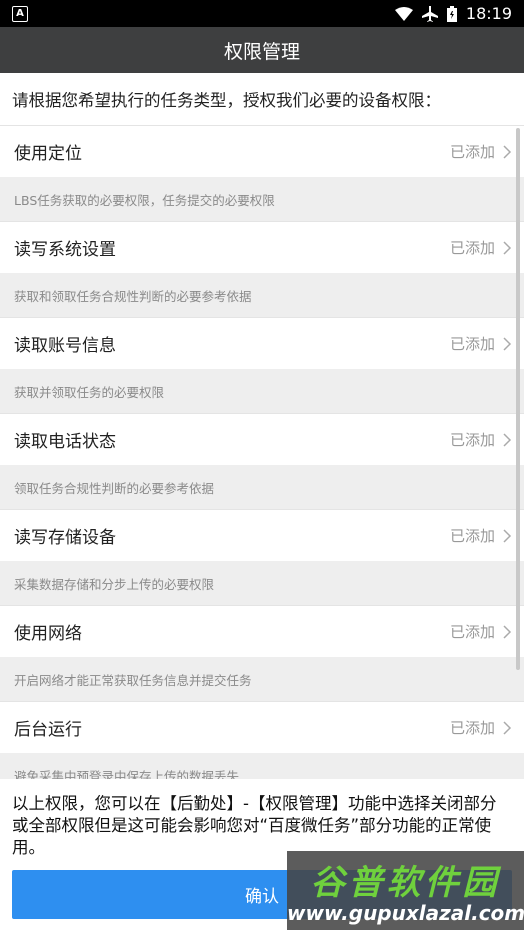  I want to click on wifi-icon, so click(403, 13).